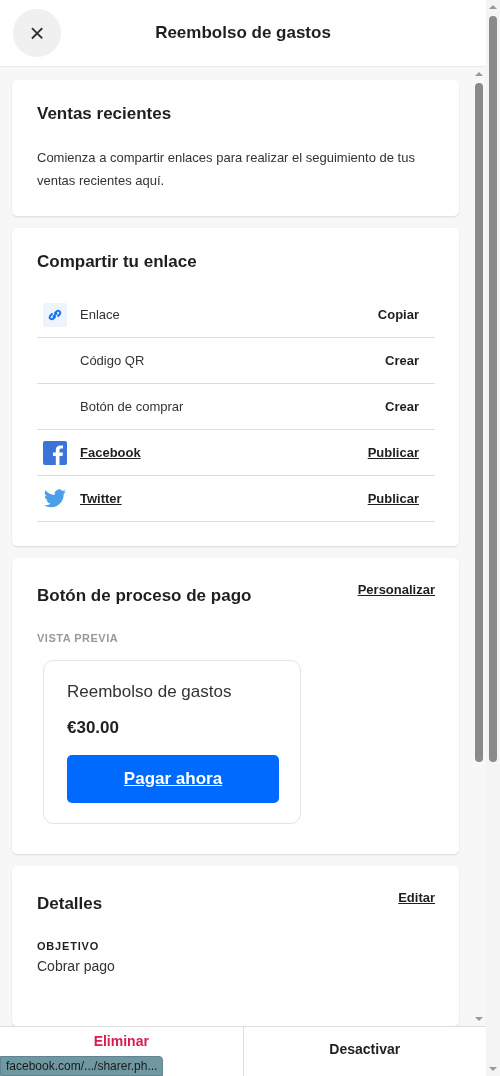 The image size is (500, 1076). What do you see at coordinates (398, 314) in the screenshot?
I see `row-action-link: Copiar` at bounding box center [398, 314].